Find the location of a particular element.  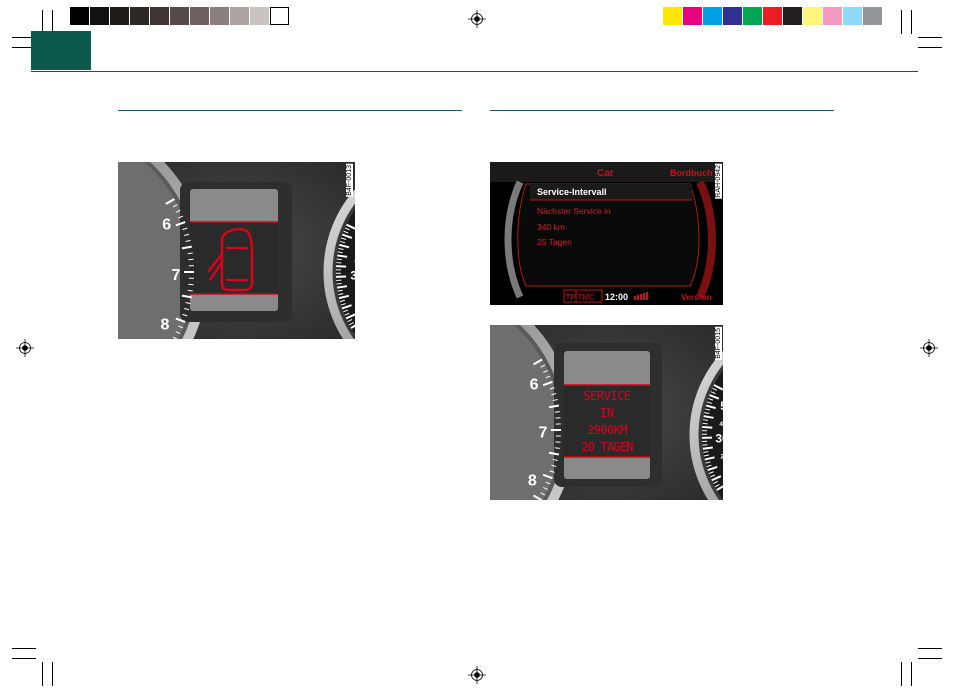

figure-door-warning: 678 5040302010 is located at coordinates (236, 250).